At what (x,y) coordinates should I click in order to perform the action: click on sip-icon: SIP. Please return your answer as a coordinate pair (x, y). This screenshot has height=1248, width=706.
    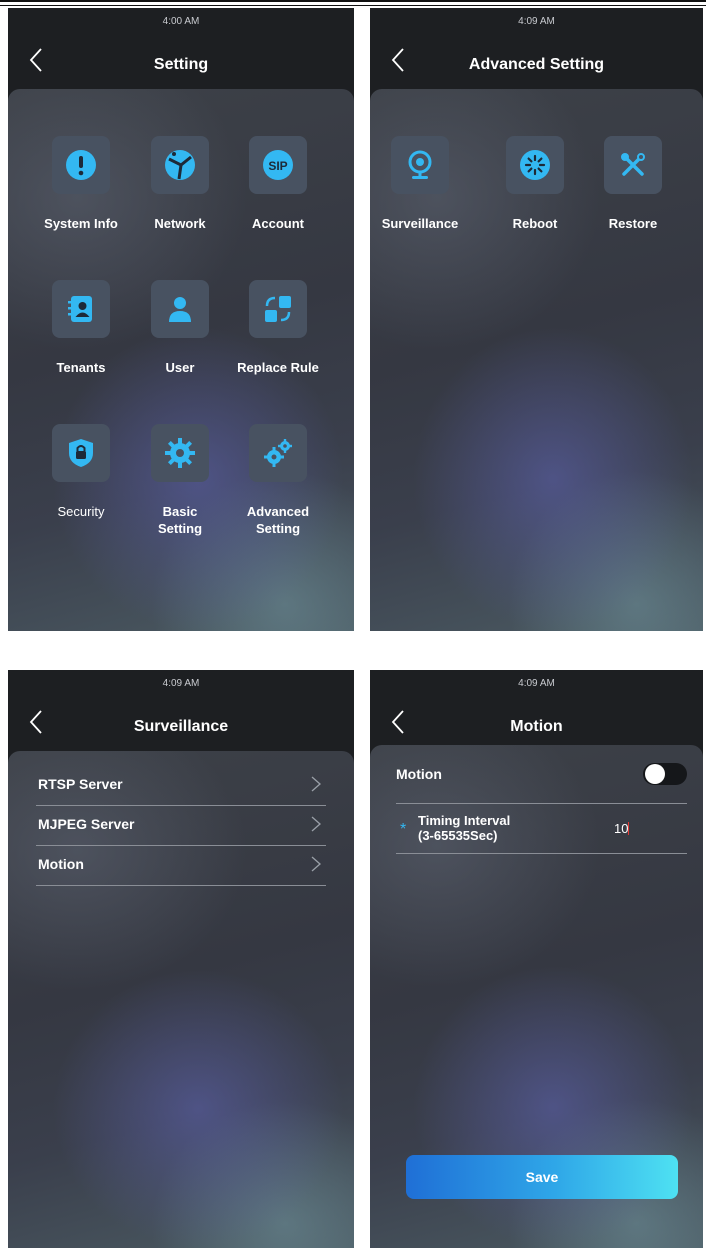
    Looking at the image, I should click on (278, 165).